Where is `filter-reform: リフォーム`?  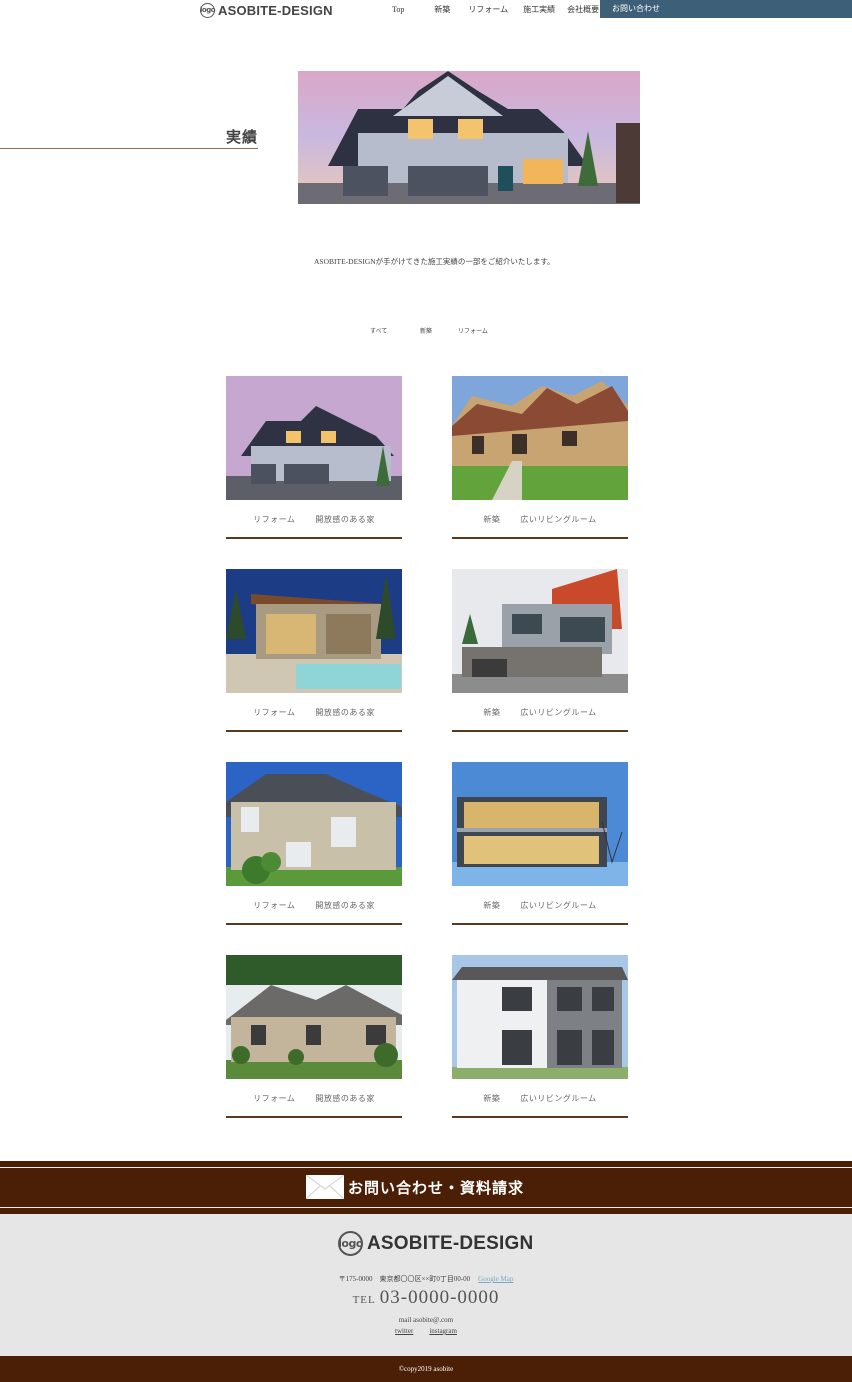 filter-reform: リフォーム is located at coordinates (473, 330).